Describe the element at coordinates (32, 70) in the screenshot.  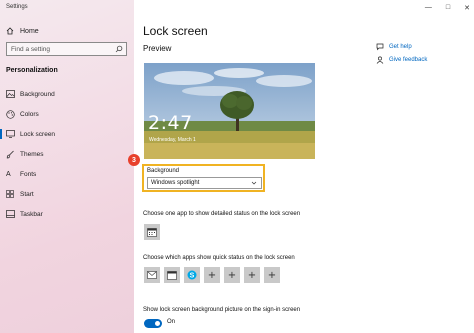
I see `section-title: Personalization` at that location.